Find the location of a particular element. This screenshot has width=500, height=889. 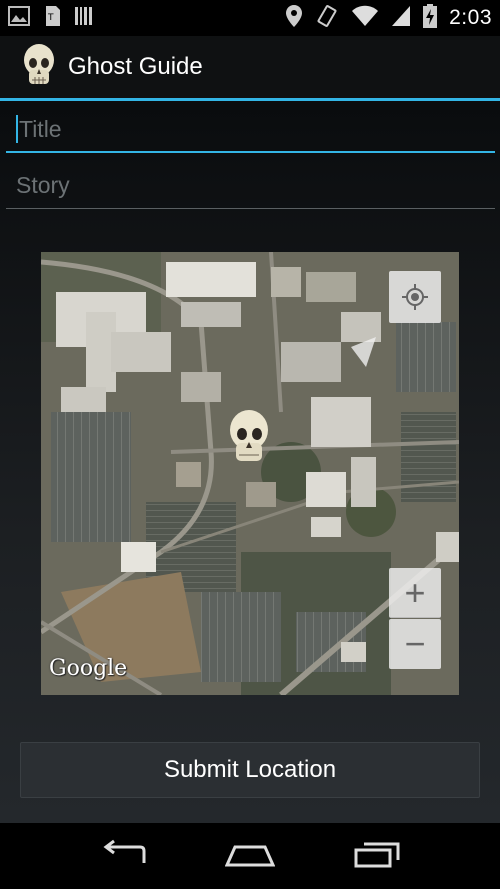

location-pin-icon is located at coordinates (294, 18).